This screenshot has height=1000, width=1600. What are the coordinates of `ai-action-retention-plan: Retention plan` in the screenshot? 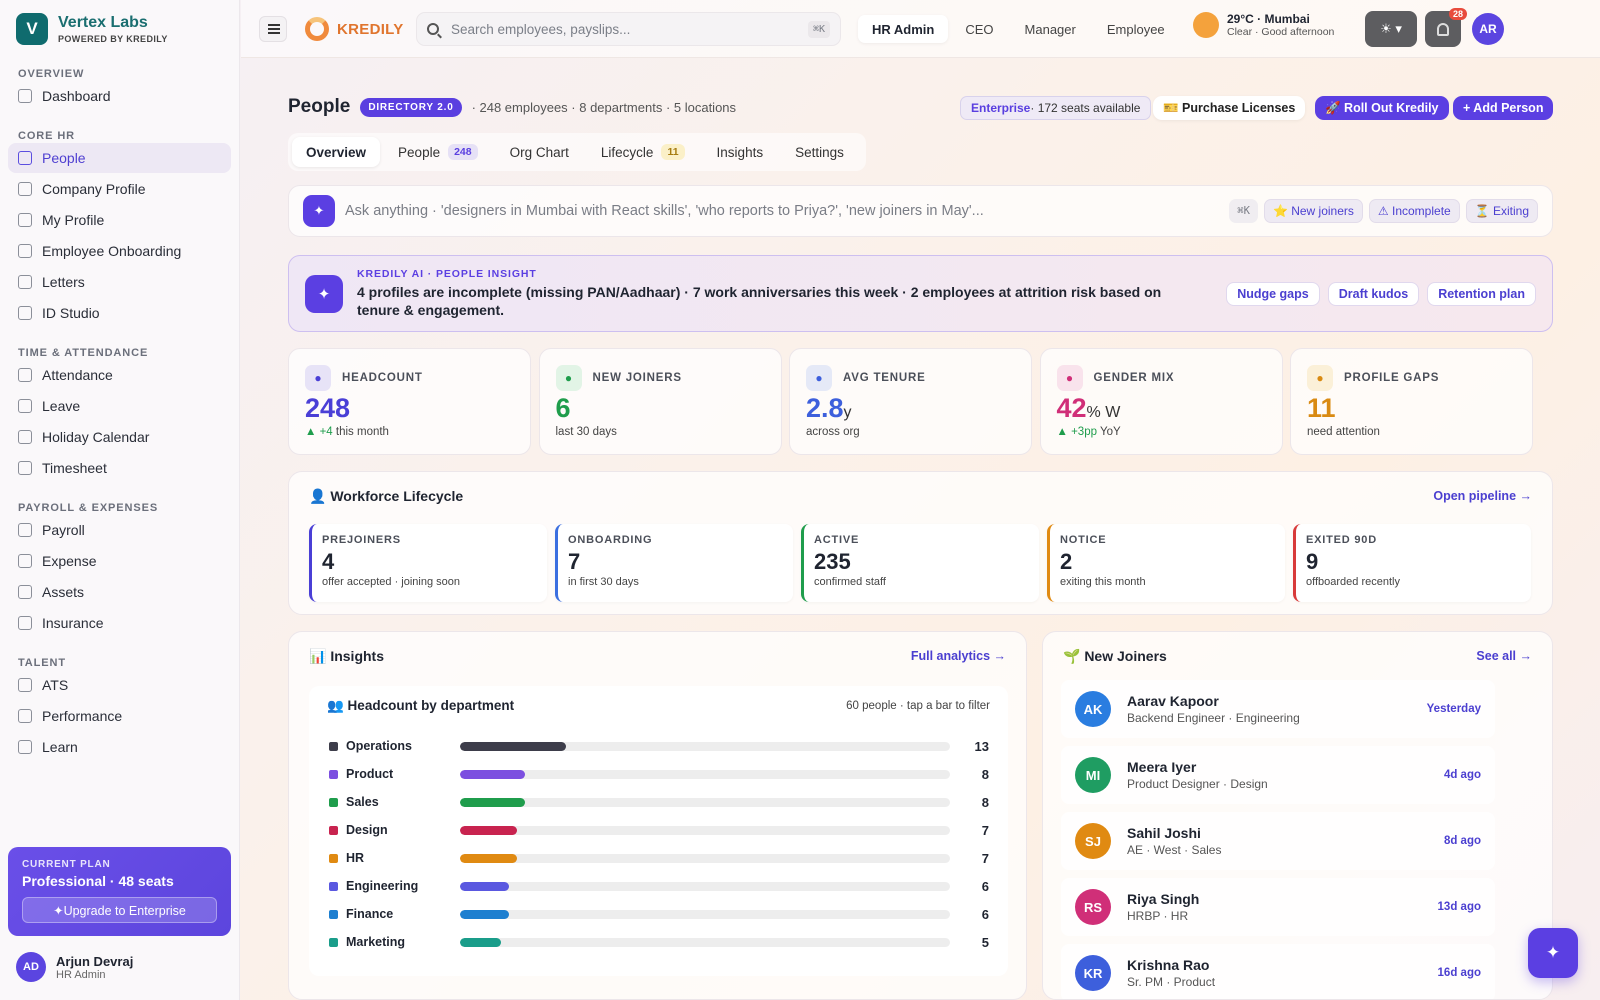 It's located at (1481, 293).